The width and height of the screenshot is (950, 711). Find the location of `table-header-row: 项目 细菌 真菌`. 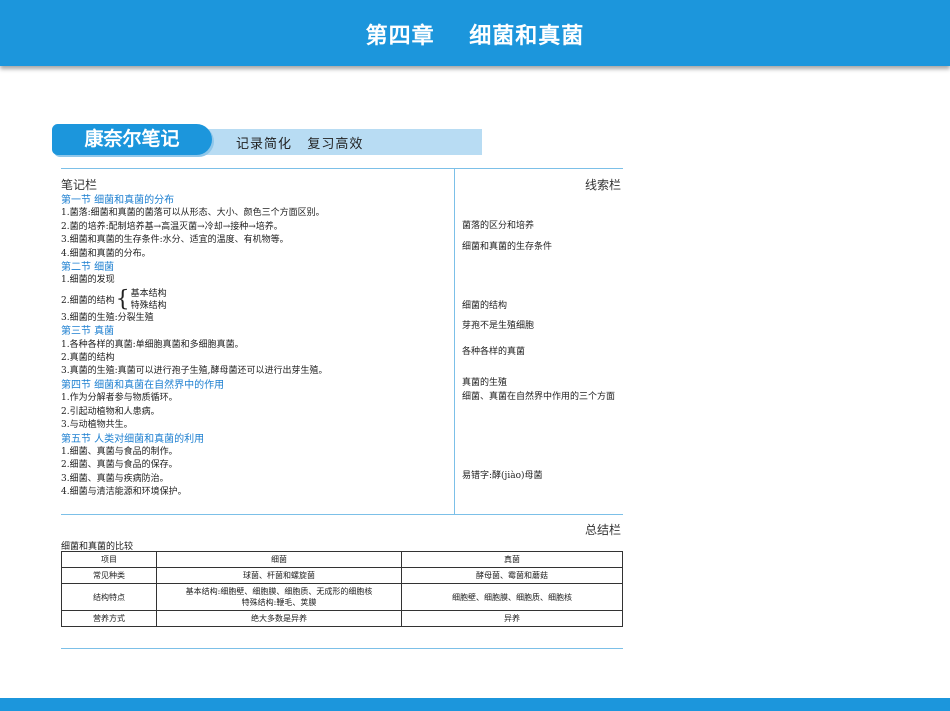

table-header-row: 项目 细菌 真菌 is located at coordinates (342, 559).